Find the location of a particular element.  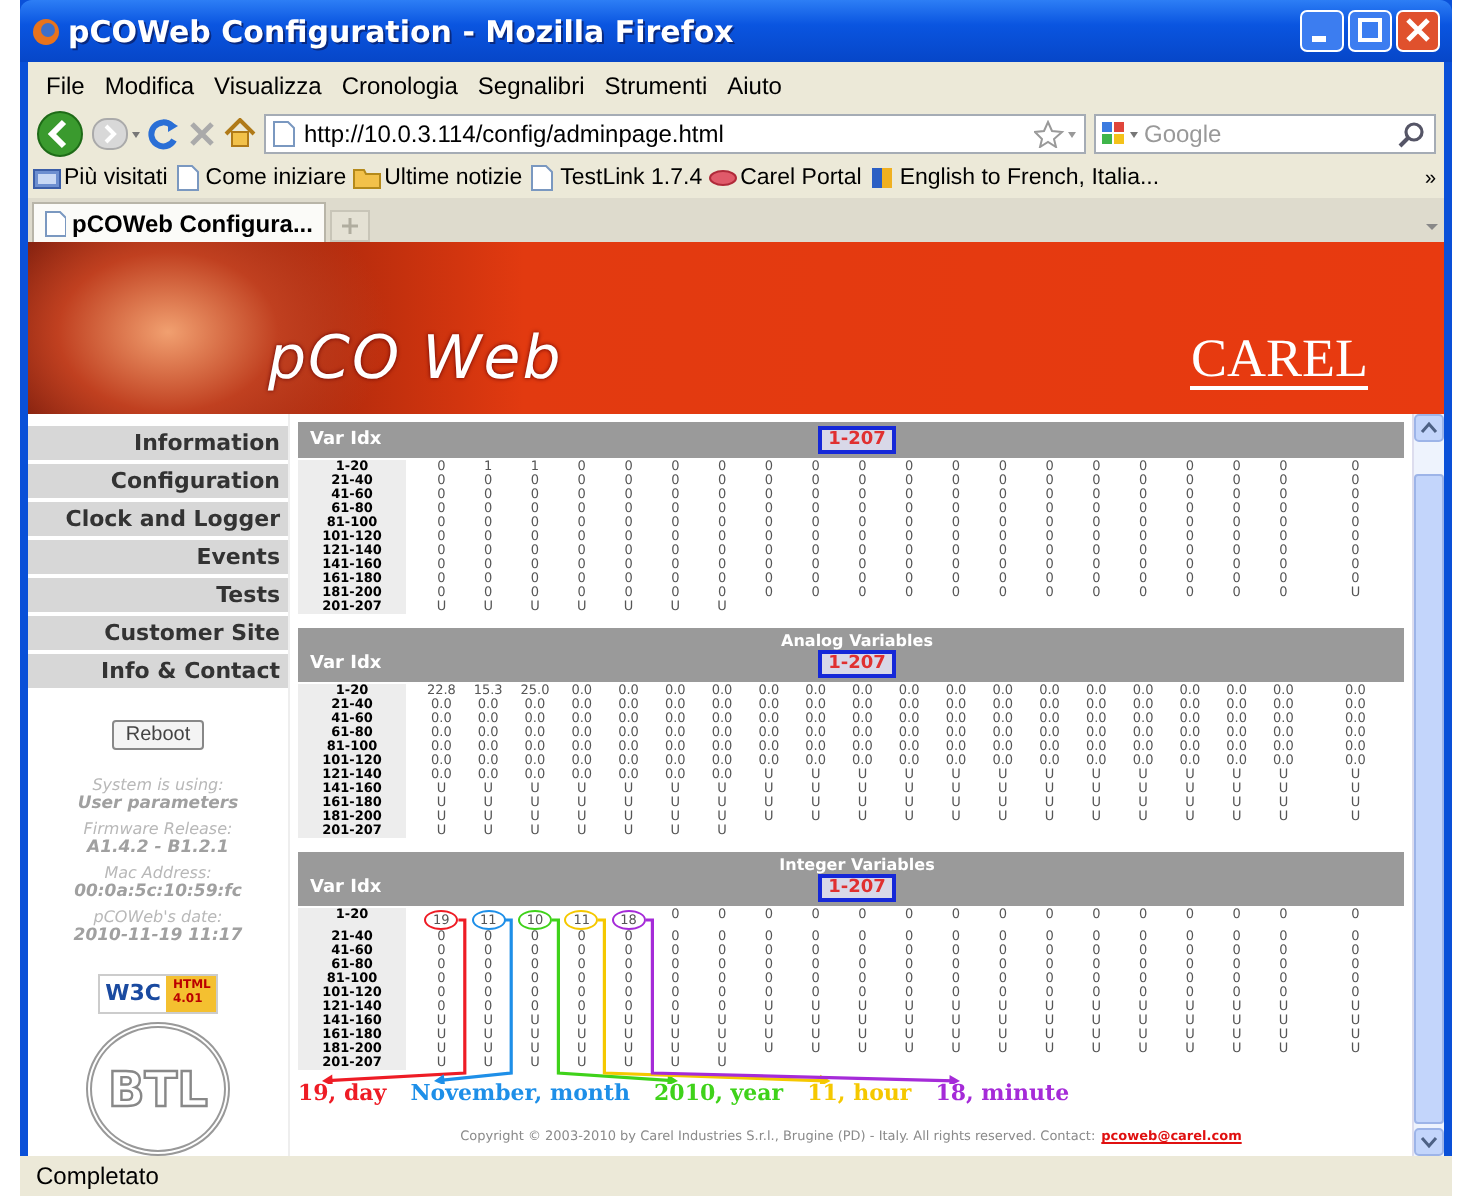

sidebar-item: Events is located at coordinates (158, 557).